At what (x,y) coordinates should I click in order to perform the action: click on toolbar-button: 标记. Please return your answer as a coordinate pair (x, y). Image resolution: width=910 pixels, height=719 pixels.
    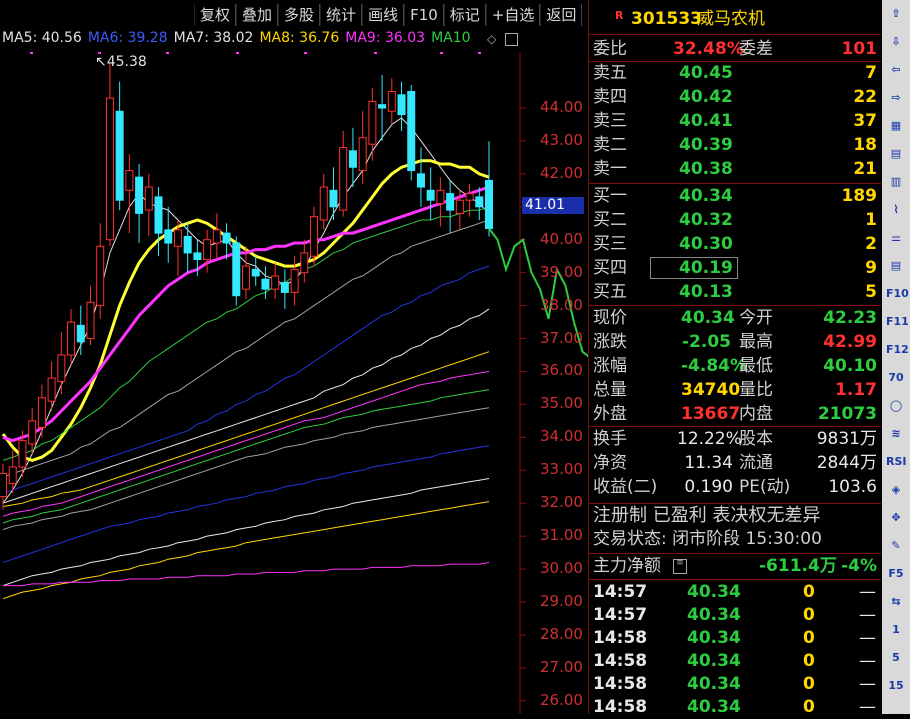
    Looking at the image, I should click on (464, 15).